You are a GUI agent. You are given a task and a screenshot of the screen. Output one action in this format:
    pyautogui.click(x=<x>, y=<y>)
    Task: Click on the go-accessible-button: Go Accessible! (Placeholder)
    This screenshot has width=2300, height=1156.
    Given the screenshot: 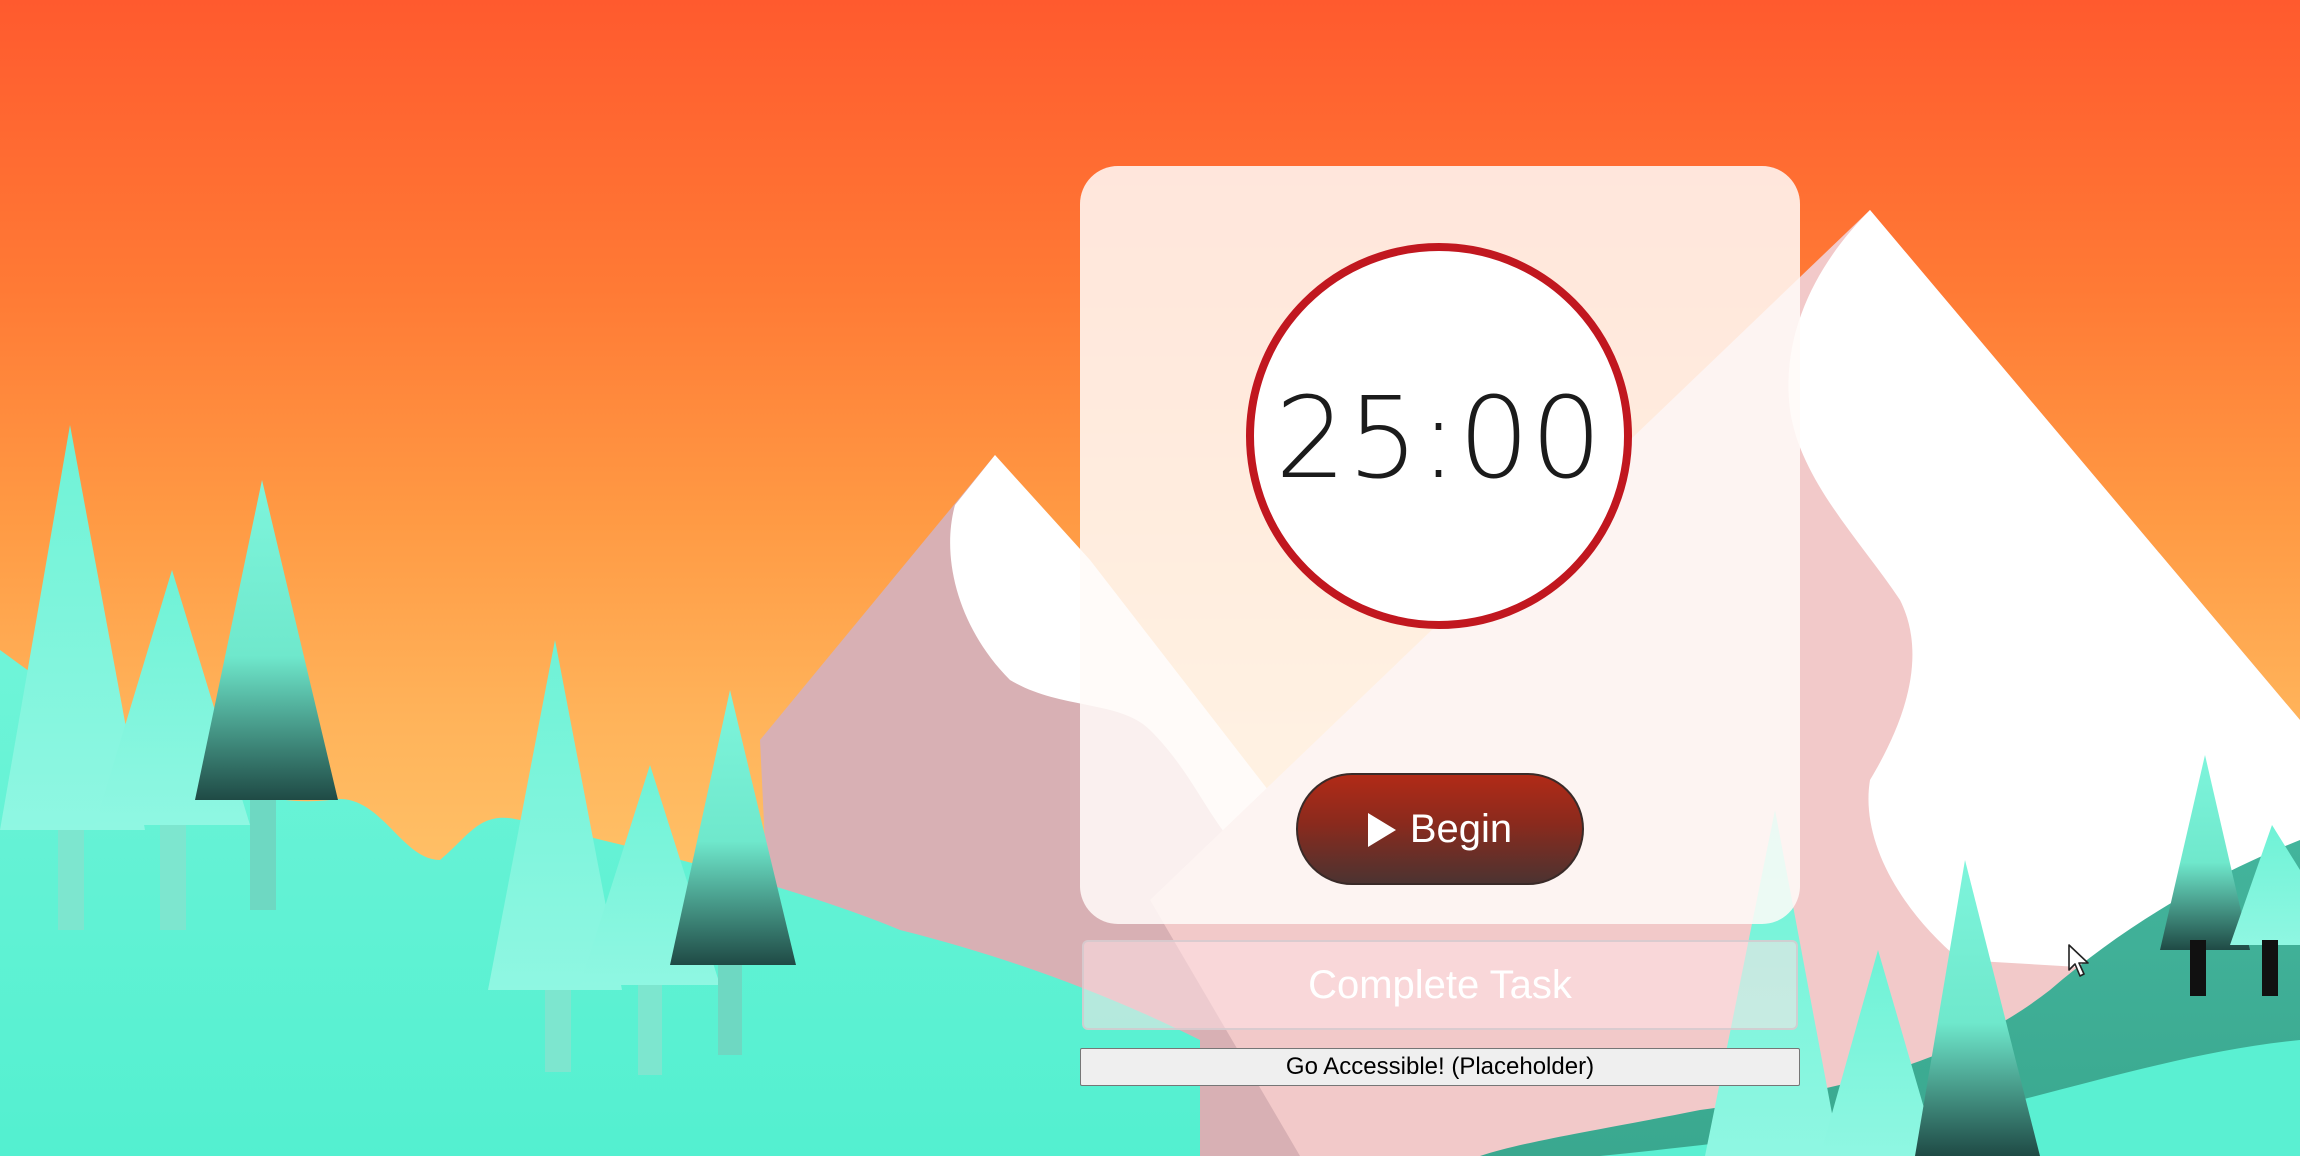 What is the action you would take?
    pyautogui.click(x=1440, y=1067)
    